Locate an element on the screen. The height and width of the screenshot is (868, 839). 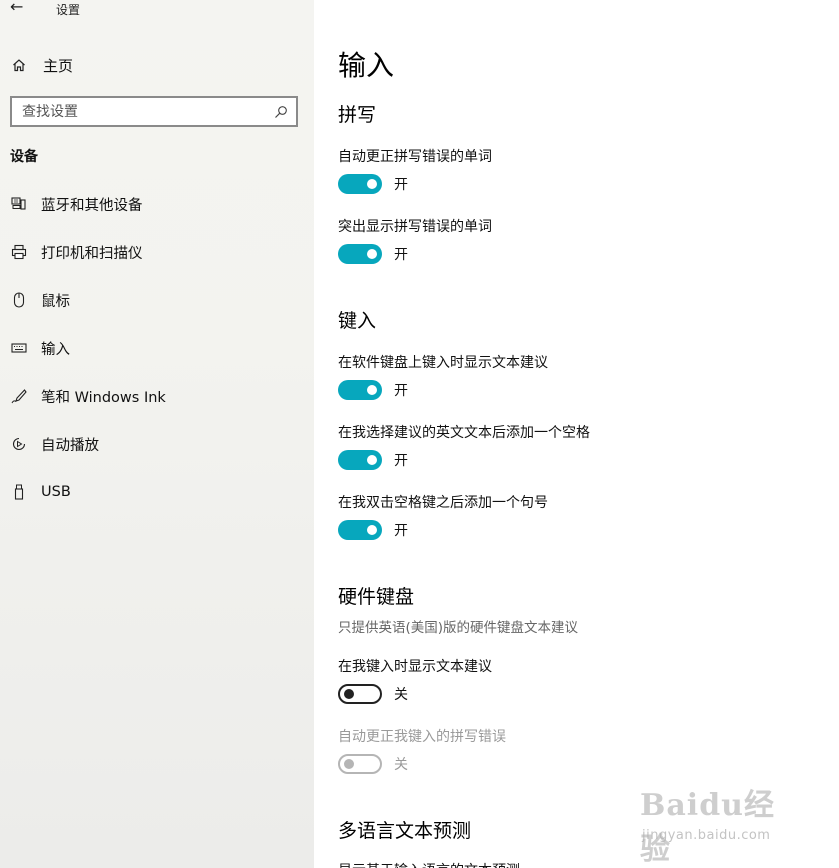
sidebar-item-label: 输入 is located at coordinates (55, 349).